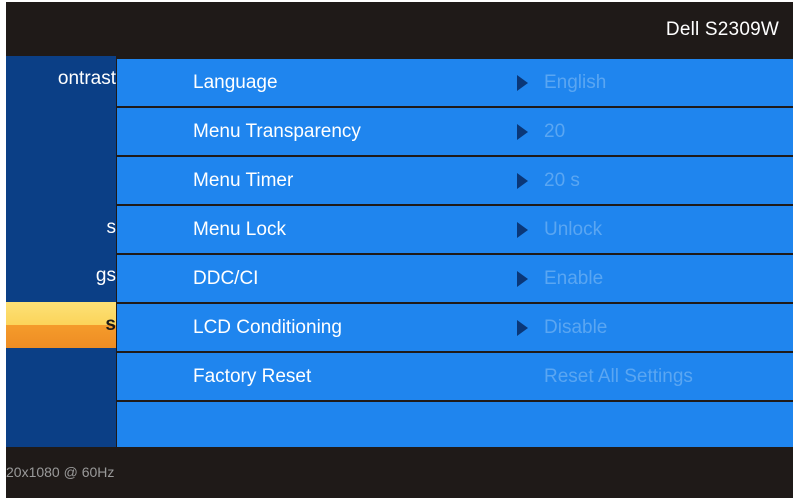  What do you see at coordinates (573, 229) in the screenshot?
I see `menu-row-value: Unlock` at bounding box center [573, 229].